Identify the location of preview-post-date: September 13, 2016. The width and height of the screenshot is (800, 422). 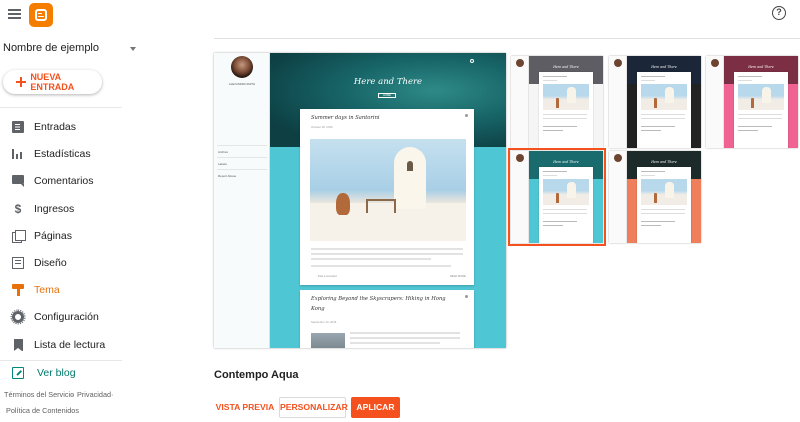
(324, 322).